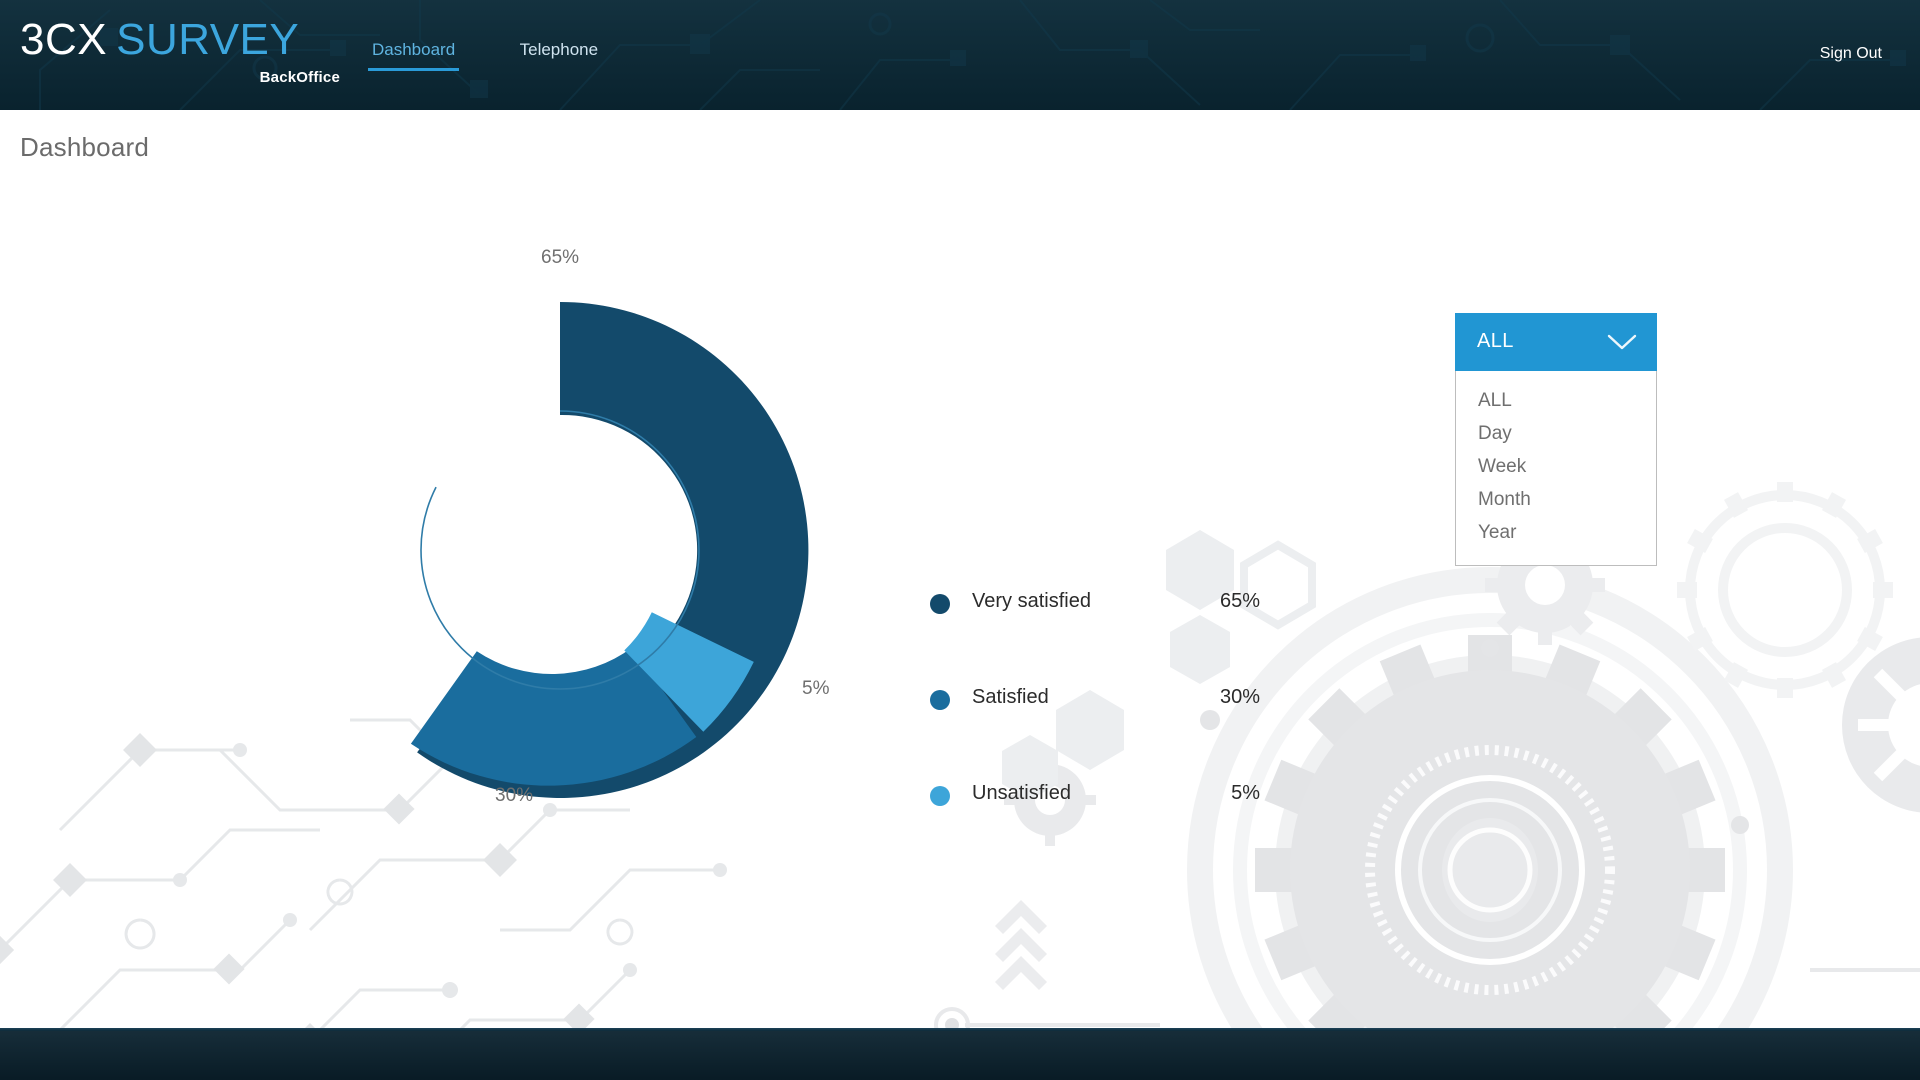 Image resolution: width=1920 pixels, height=1080 pixels. Describe the element at coordinates (1556, 532) in the screenshot. I see `period-option-year: Year` at that location.